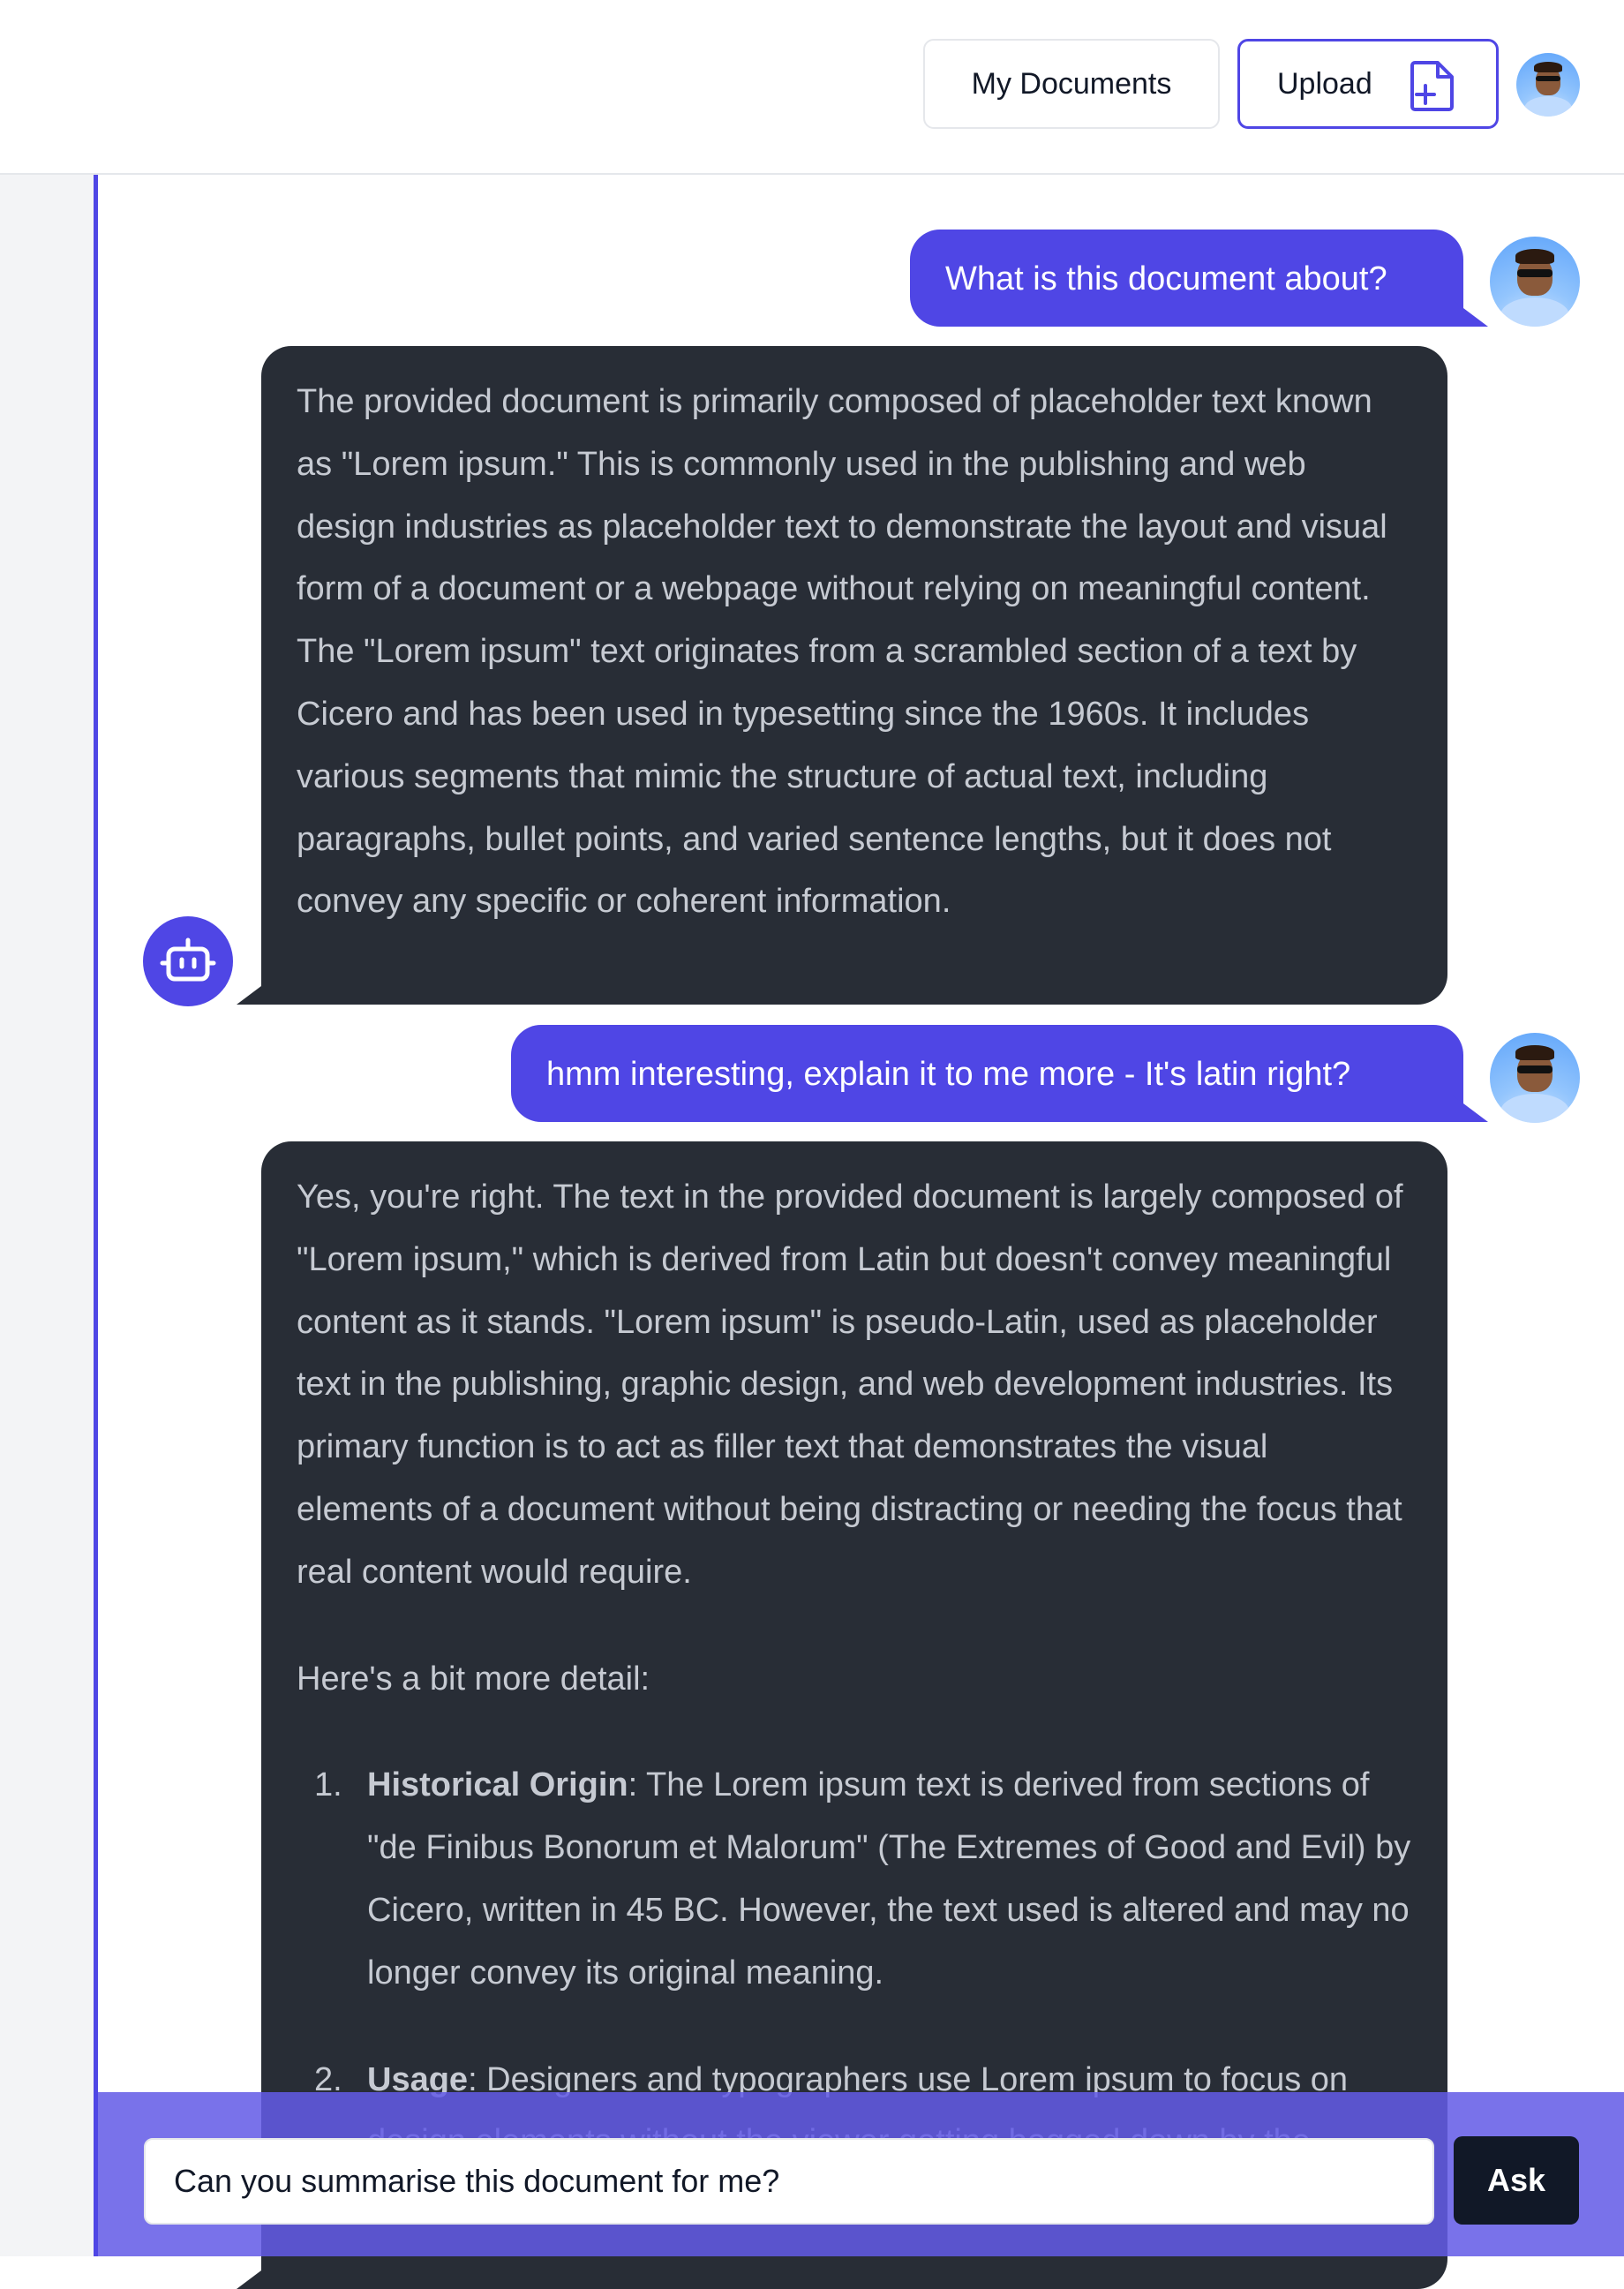  I want to click on user-message-text: What is this document about?, so click(1166, 278).